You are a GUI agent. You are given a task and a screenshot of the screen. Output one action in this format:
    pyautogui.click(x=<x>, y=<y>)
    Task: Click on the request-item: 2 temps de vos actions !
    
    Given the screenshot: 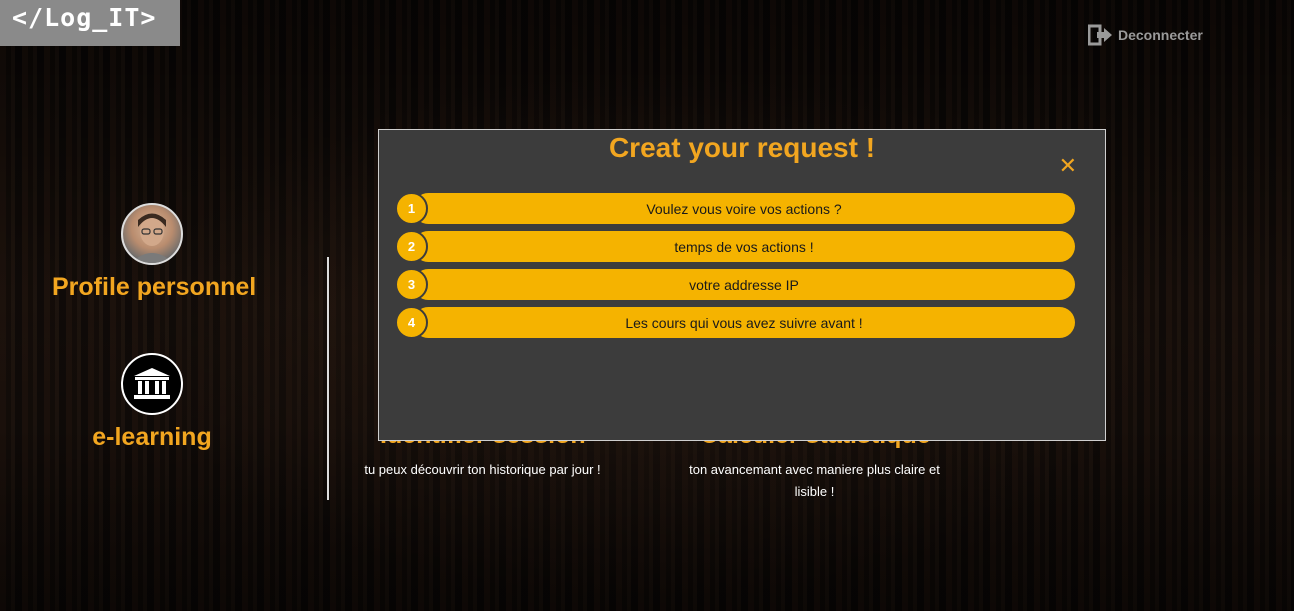 What is the action you would take?
    pyautogui.click(x=735, y=246)
    